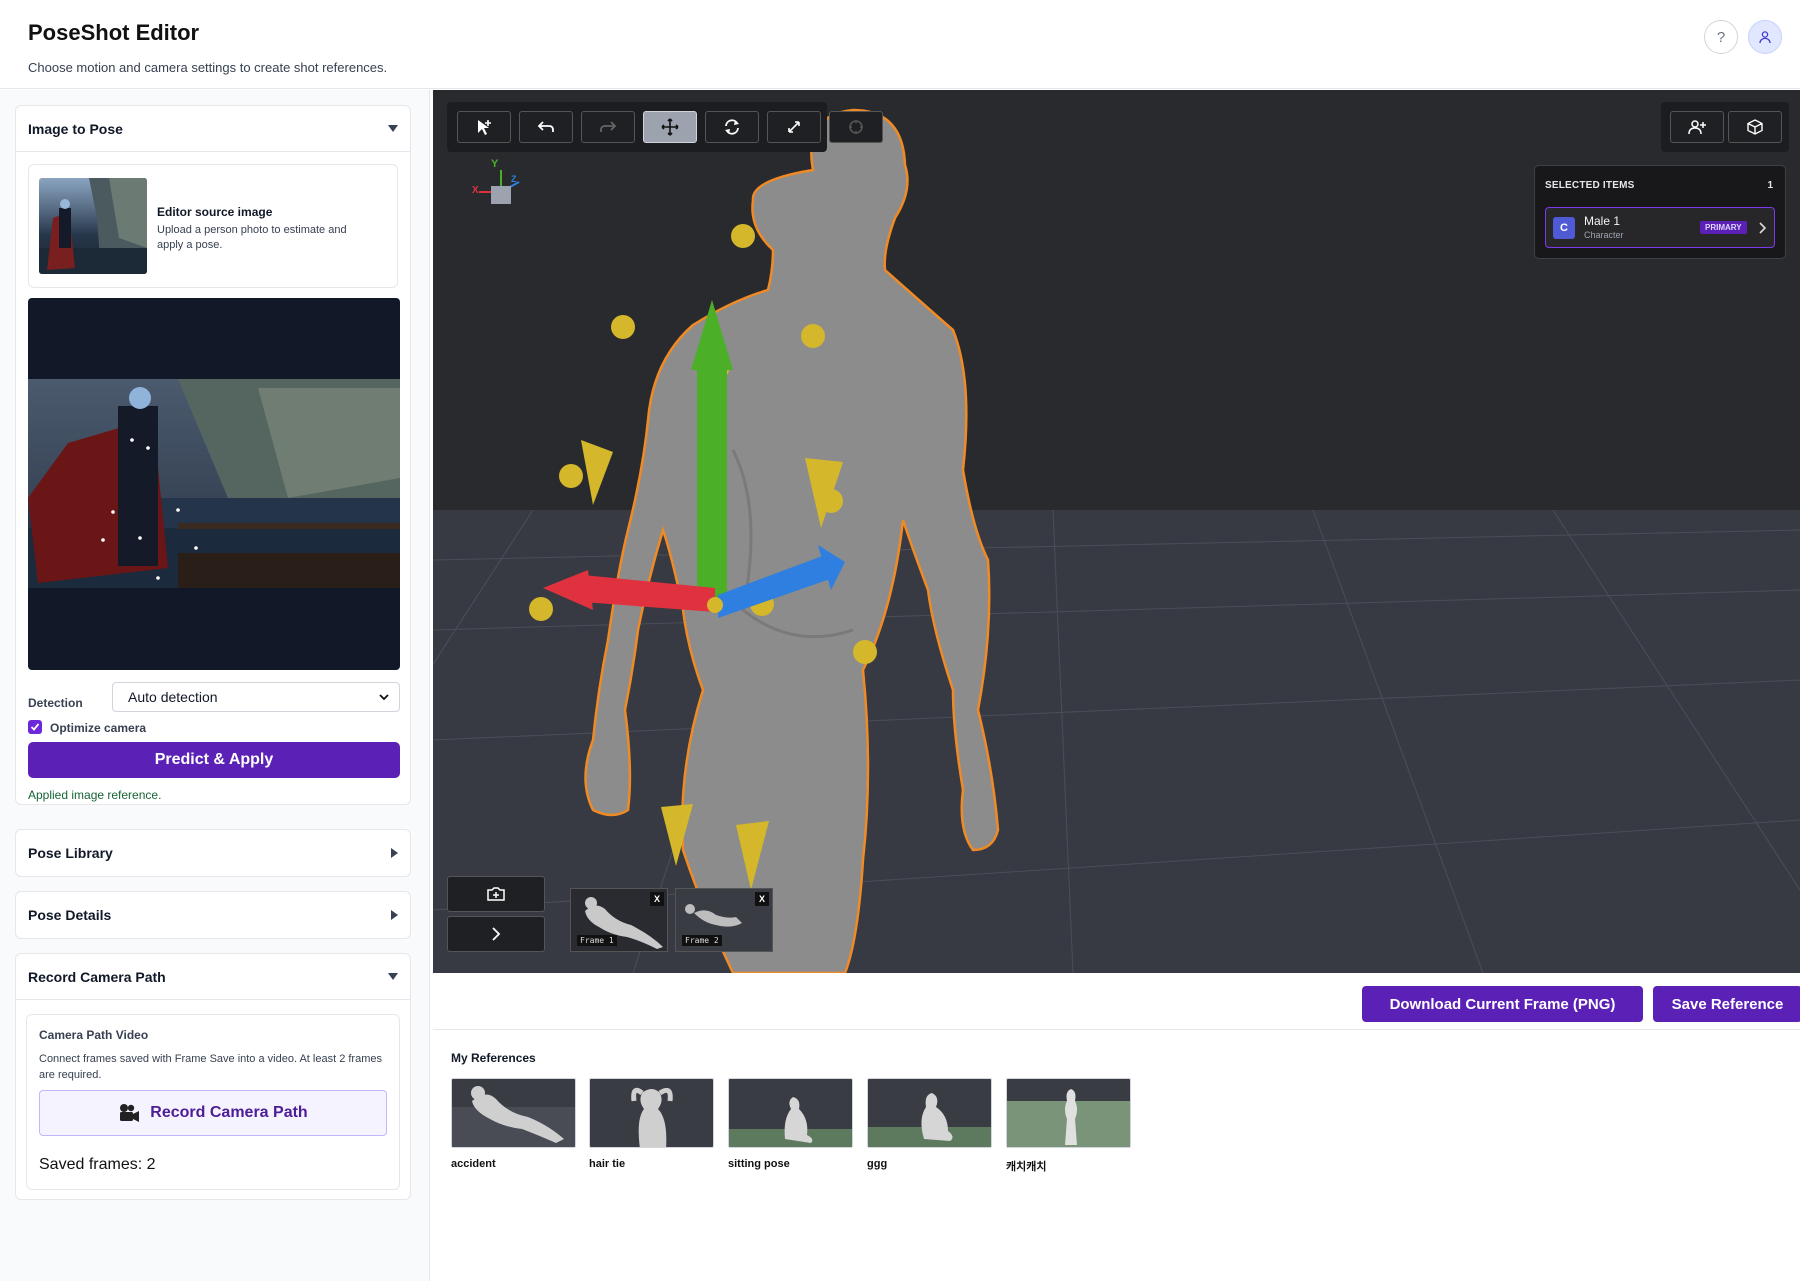 Image resolution: width=1800 pixels, height=1281 pixels. I want to click on download-frame-button: Download Current Frame (PNG), so click(1502, 1004).